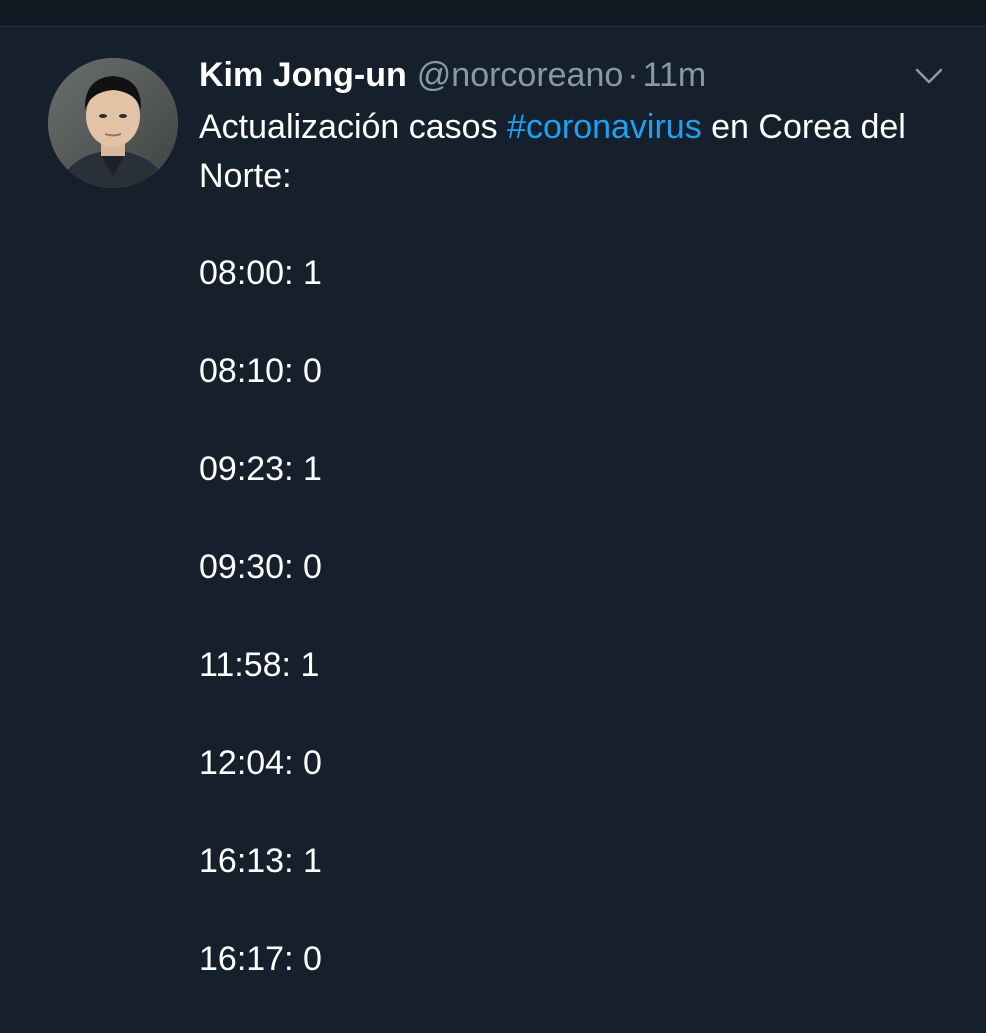  Describe the element at coordinates (260, 763) in the screenshot. I see `case-update-entry: 12:04: 0` at that location.